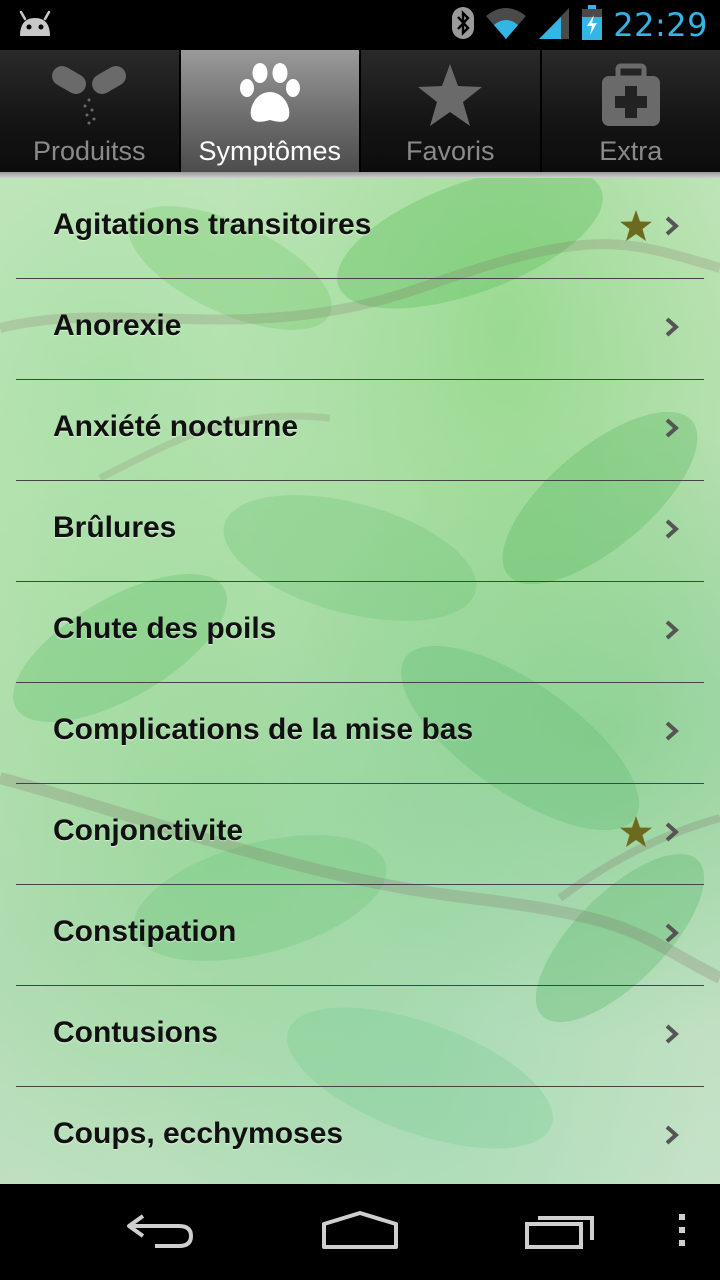 Image resolution: width=720 pixels, height=1280 pixels. What do you see at coordinates (145, 931) in the screenshot?
I see `symptom-label: Constipation` at bounding box center [145, 931].